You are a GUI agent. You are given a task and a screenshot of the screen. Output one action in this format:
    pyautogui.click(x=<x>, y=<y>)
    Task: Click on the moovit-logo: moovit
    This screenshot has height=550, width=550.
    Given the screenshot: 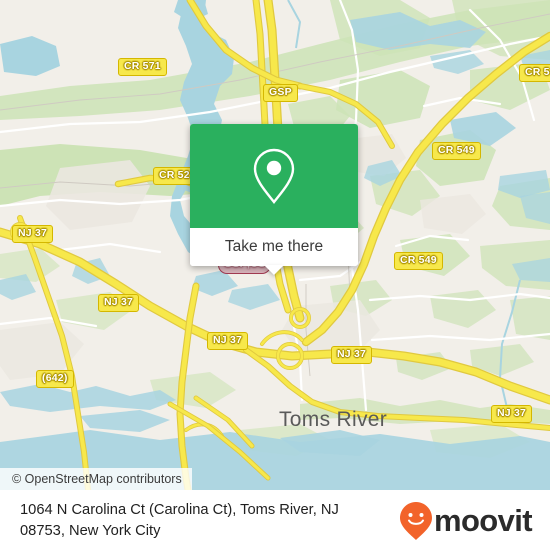 What is the action you would take?
    pyautogui.click(x=466, y=521)
    